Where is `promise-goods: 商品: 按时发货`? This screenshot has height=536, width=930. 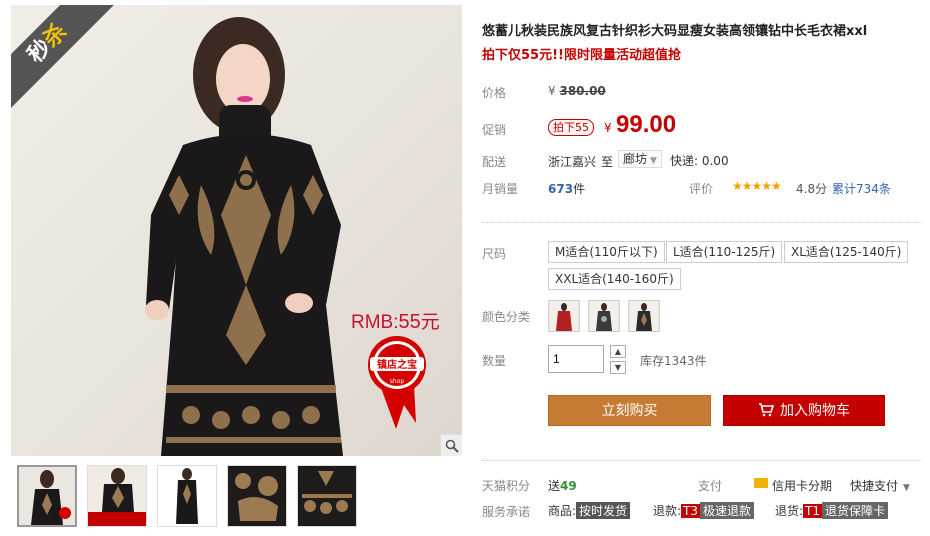
promise-goods: 商品: 按时发货 is located at coordinates (589, 510).